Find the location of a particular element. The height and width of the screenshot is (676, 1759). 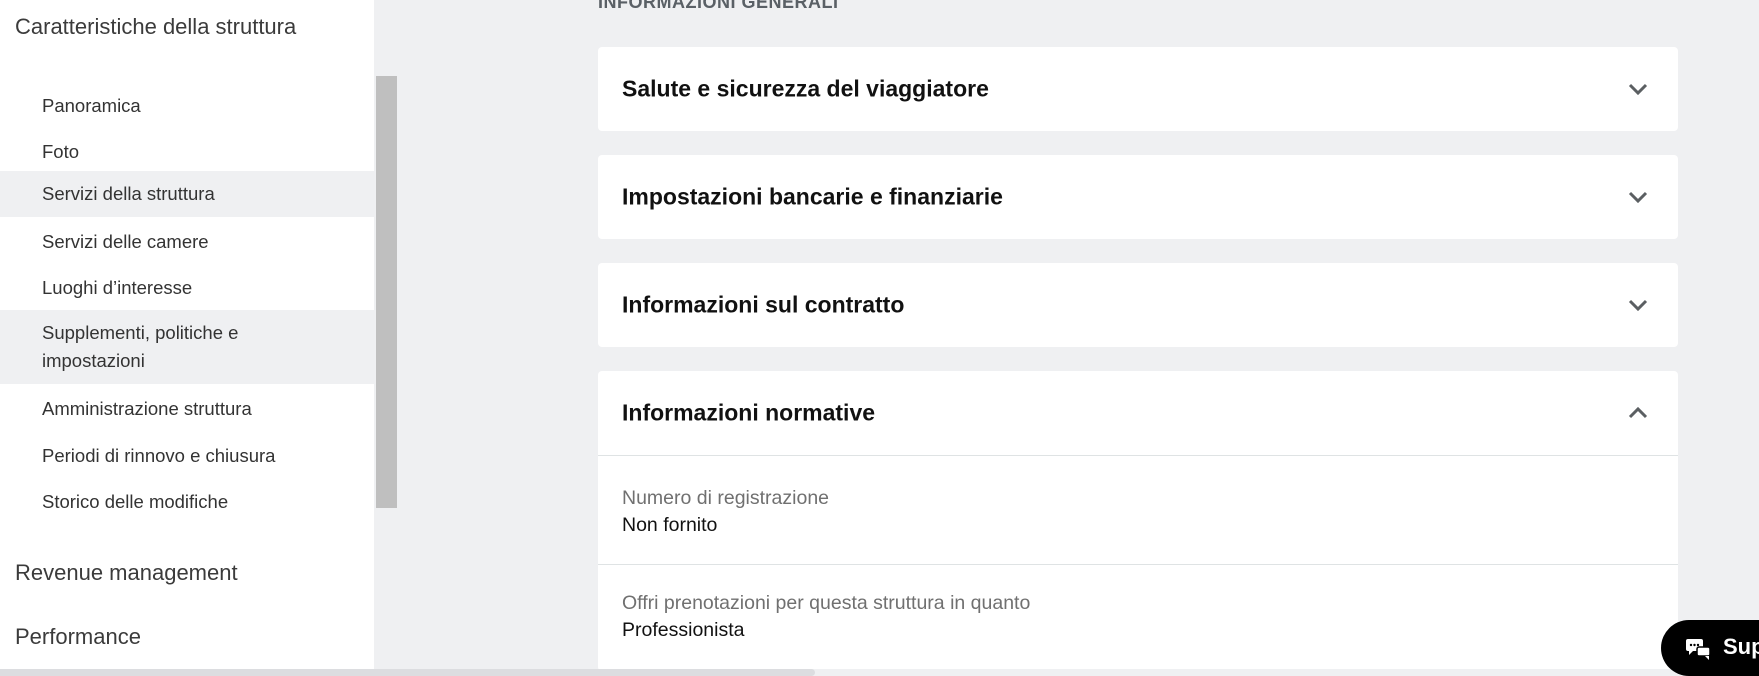

accordion-contract-info: Informazioni sul contratto is located at coordinates (1138, 305).